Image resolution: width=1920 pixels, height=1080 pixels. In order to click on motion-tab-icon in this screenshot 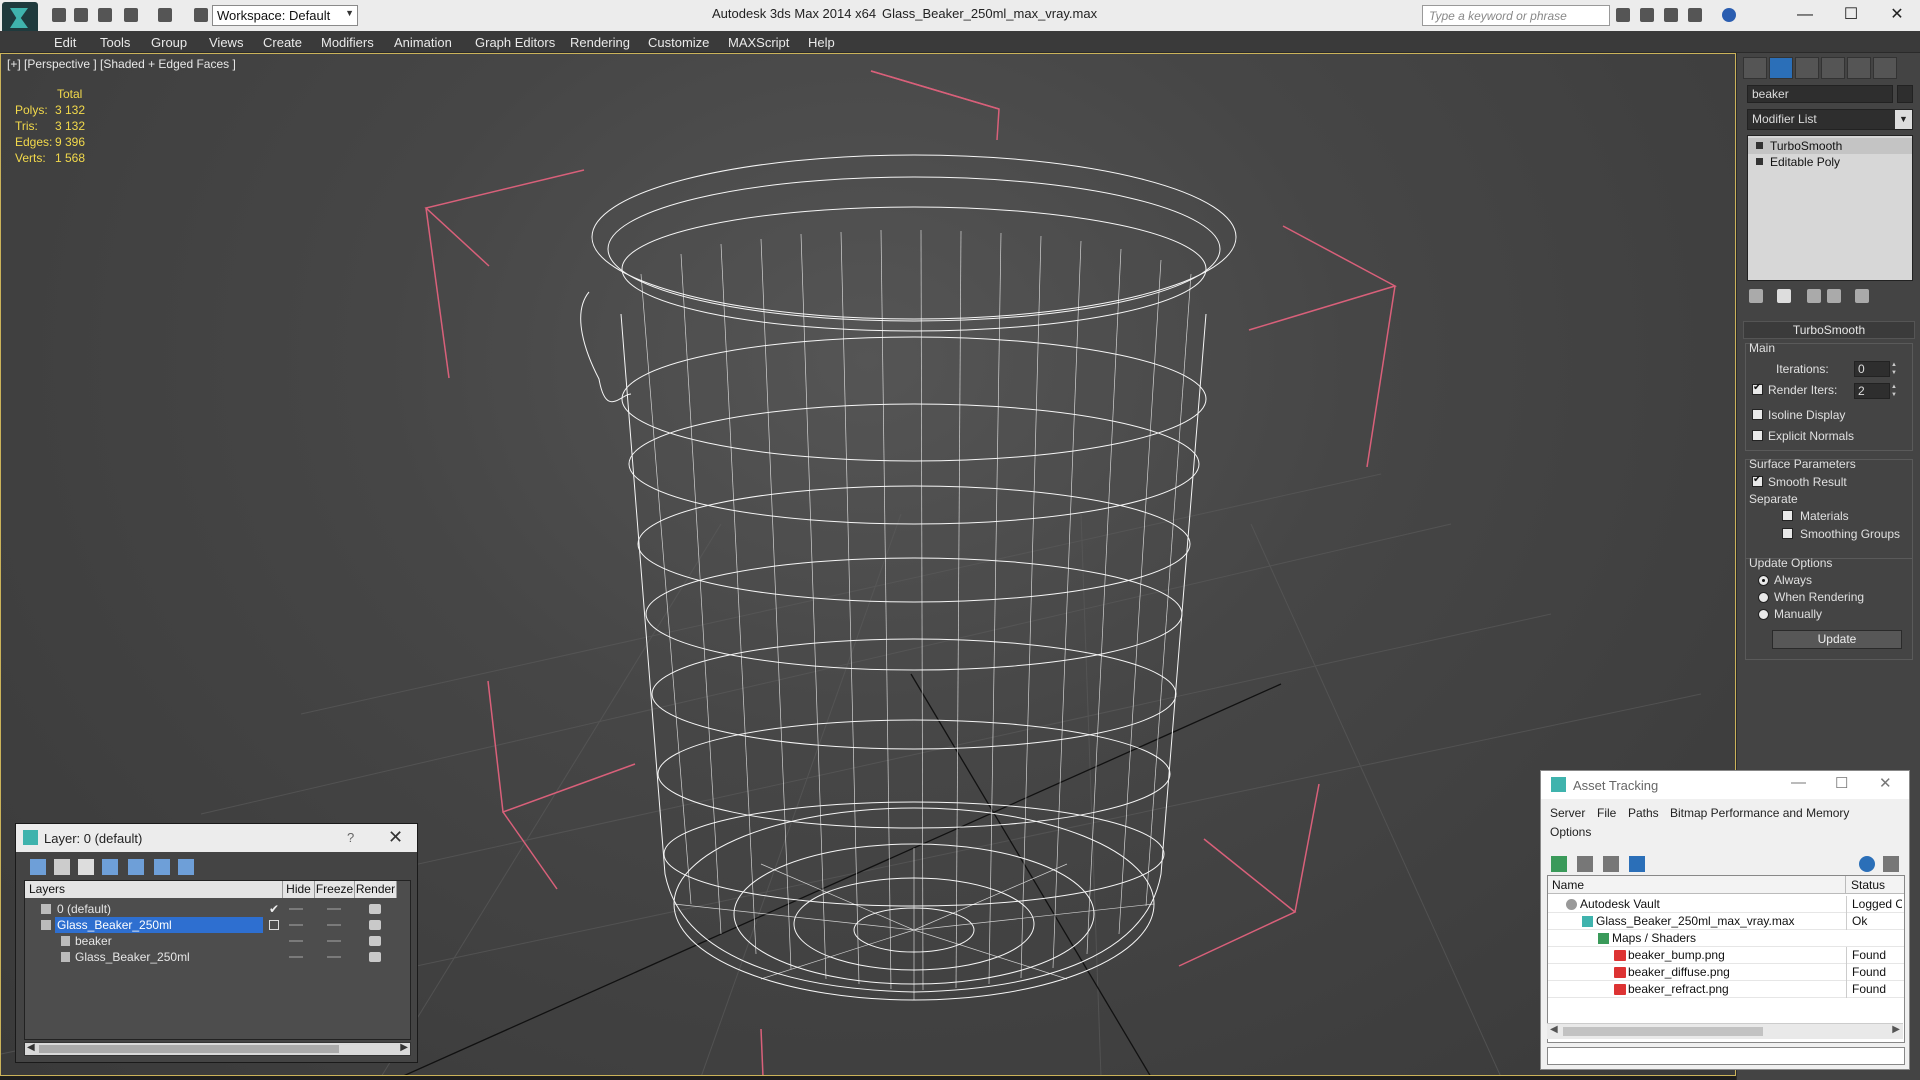, I will do `click(1833, 68)`.